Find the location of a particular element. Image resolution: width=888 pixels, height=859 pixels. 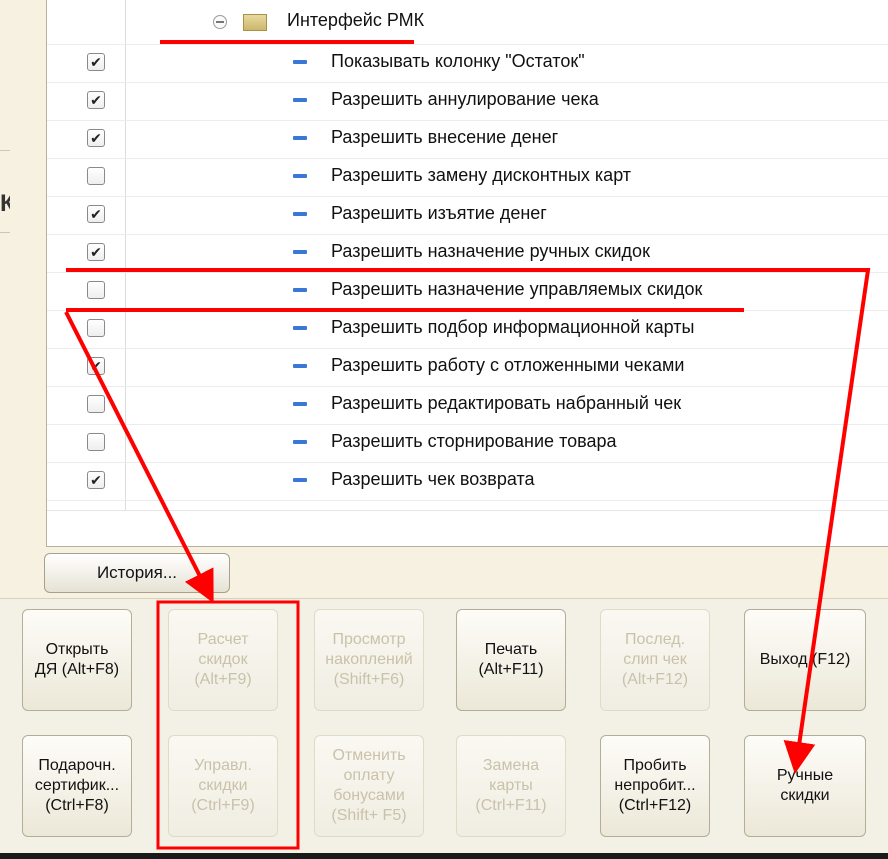

row-label: Разрешить подбор информационной карты is located at coordinates (513, 327).